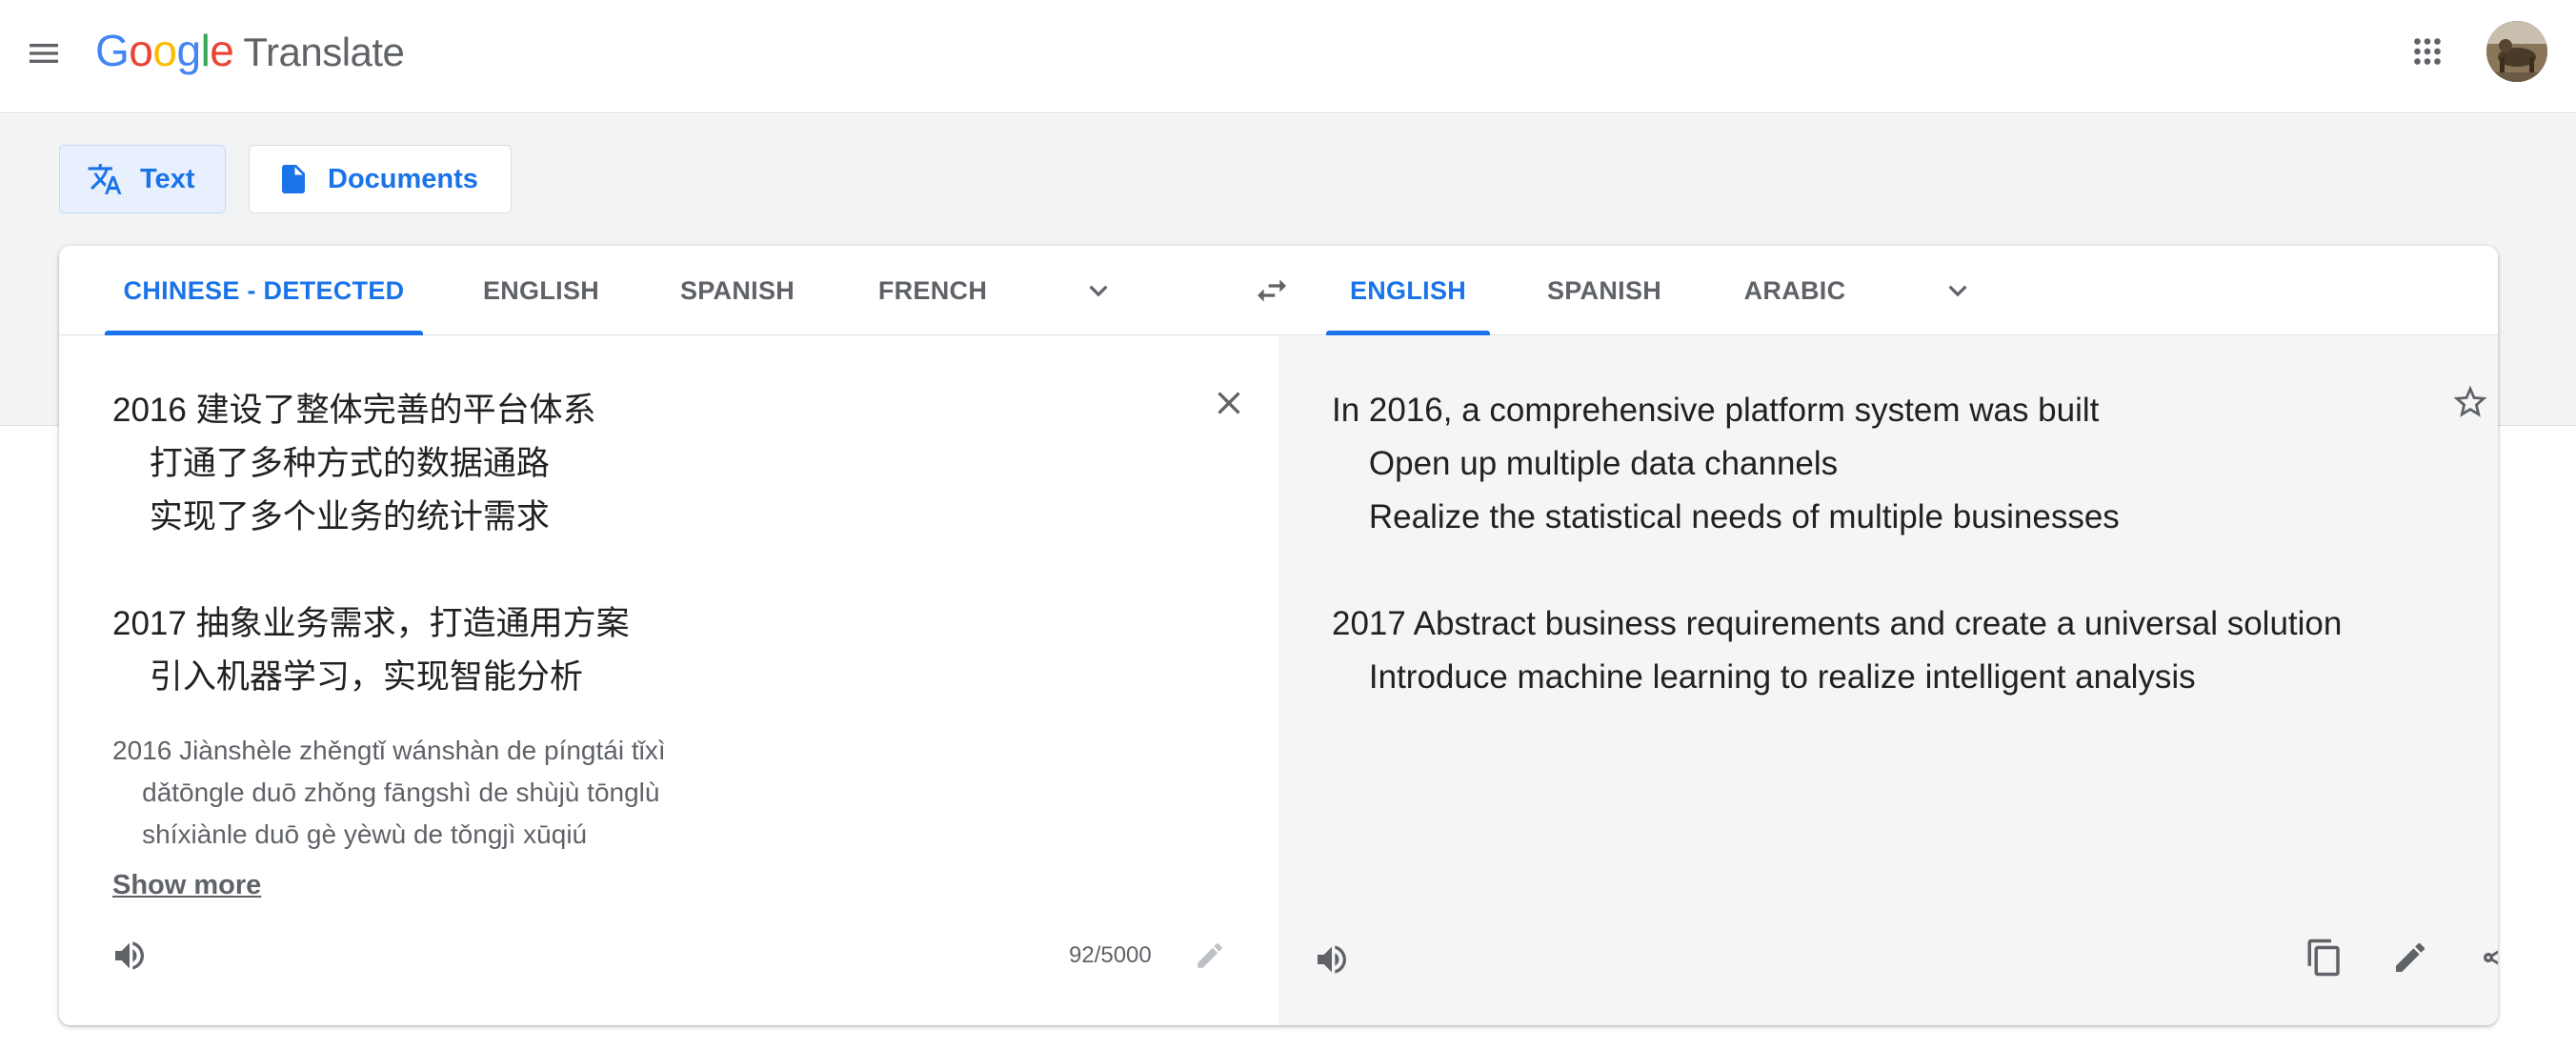 The width and height of the screenshot is (2576, 1050). Describe the element at coordinates (354, 410) in the screenshot. I see `source-line: 2016 建设了整体完善的平台体系` at that location.